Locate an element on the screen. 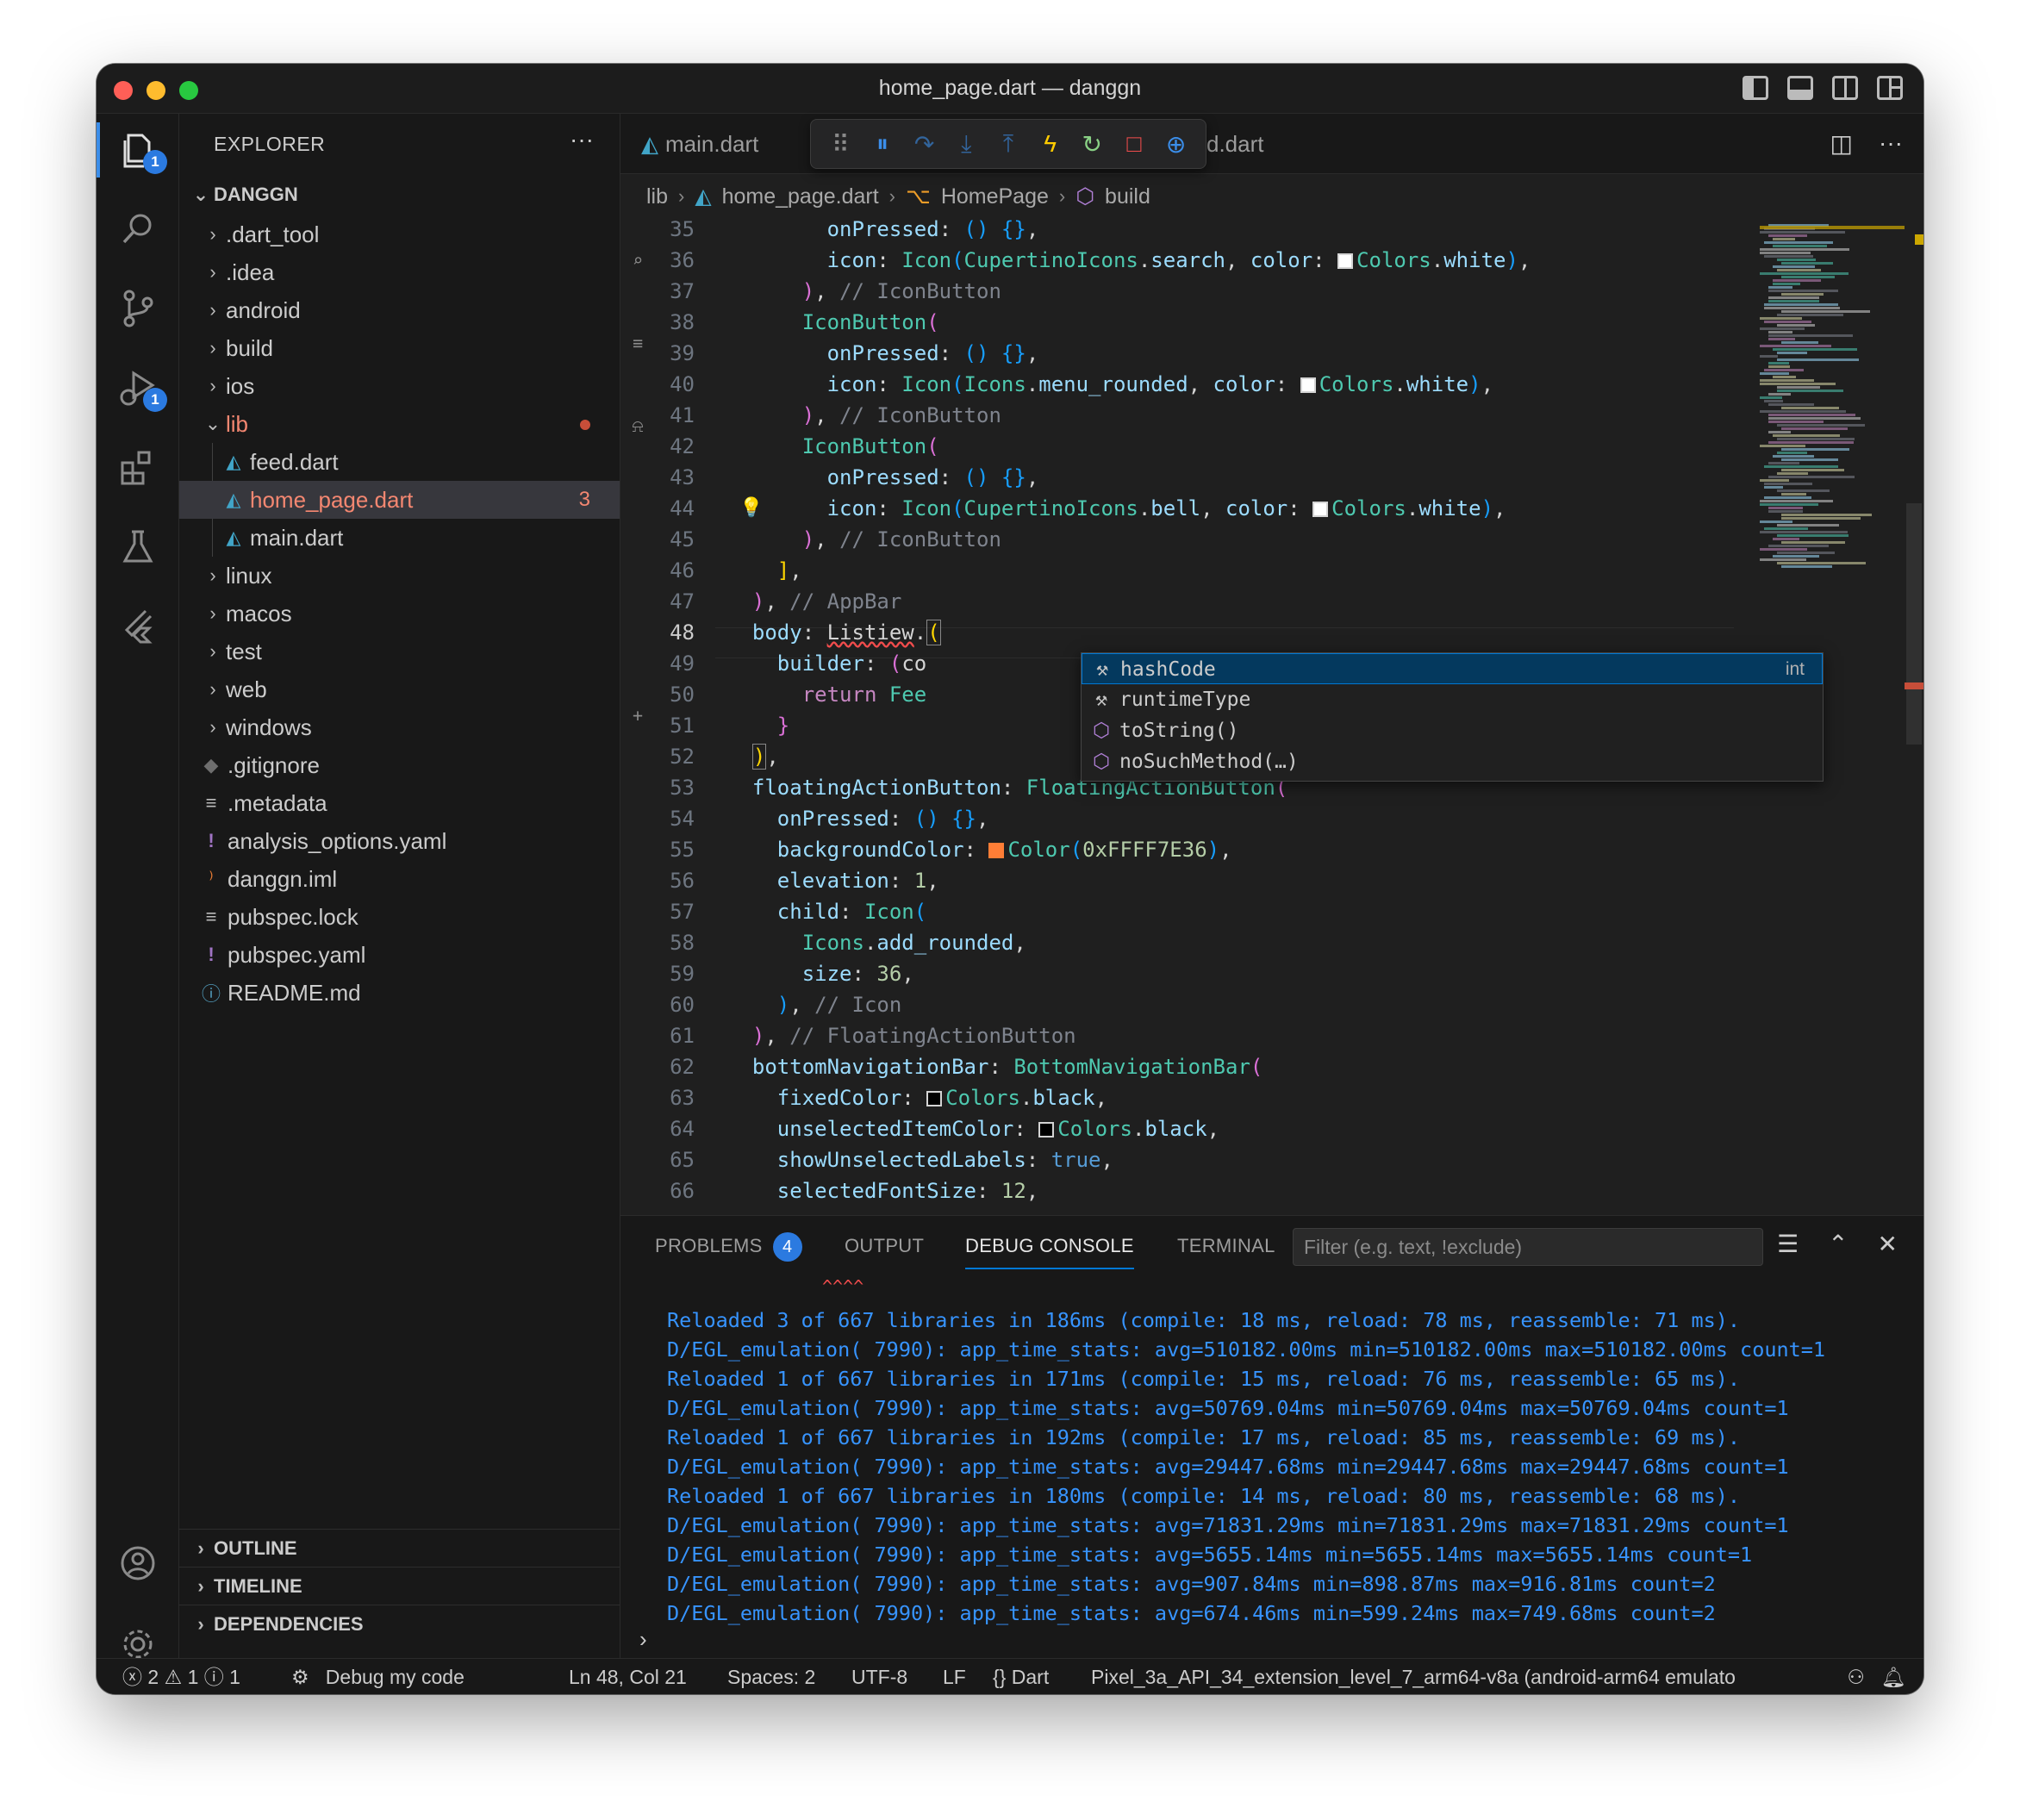 This screenshot has width=2020, height=1820. line-number: 43 is located at coordinates (682, 477).